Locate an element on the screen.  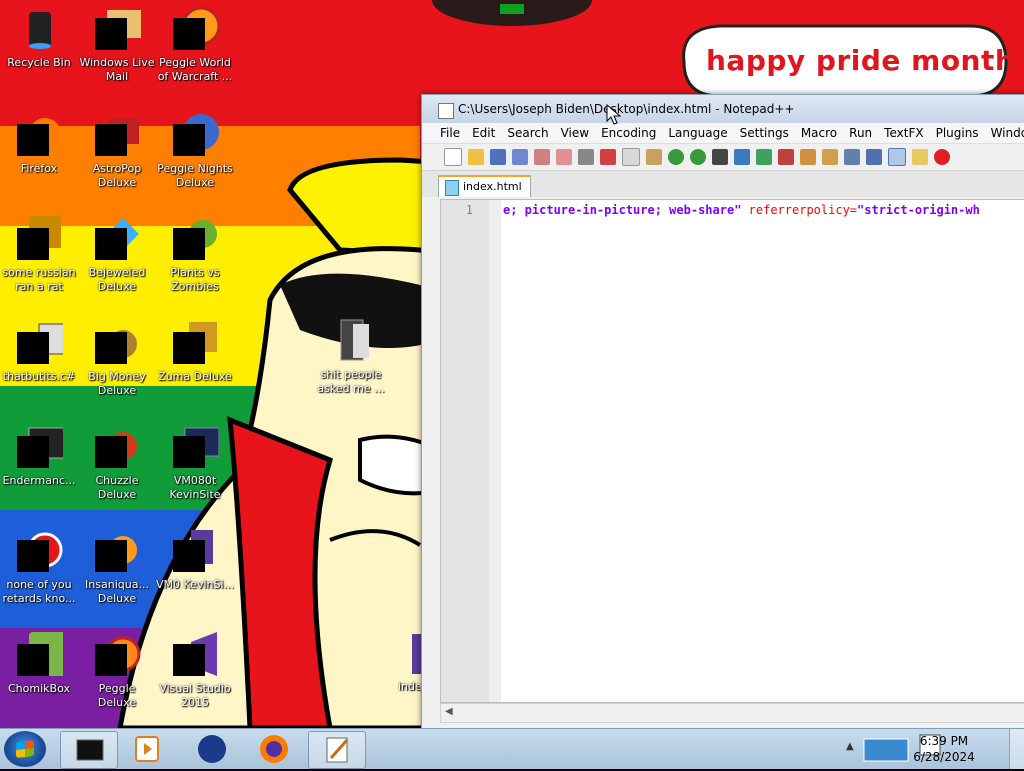
taskbar-button-firefox is located at coordinates (274, 749).